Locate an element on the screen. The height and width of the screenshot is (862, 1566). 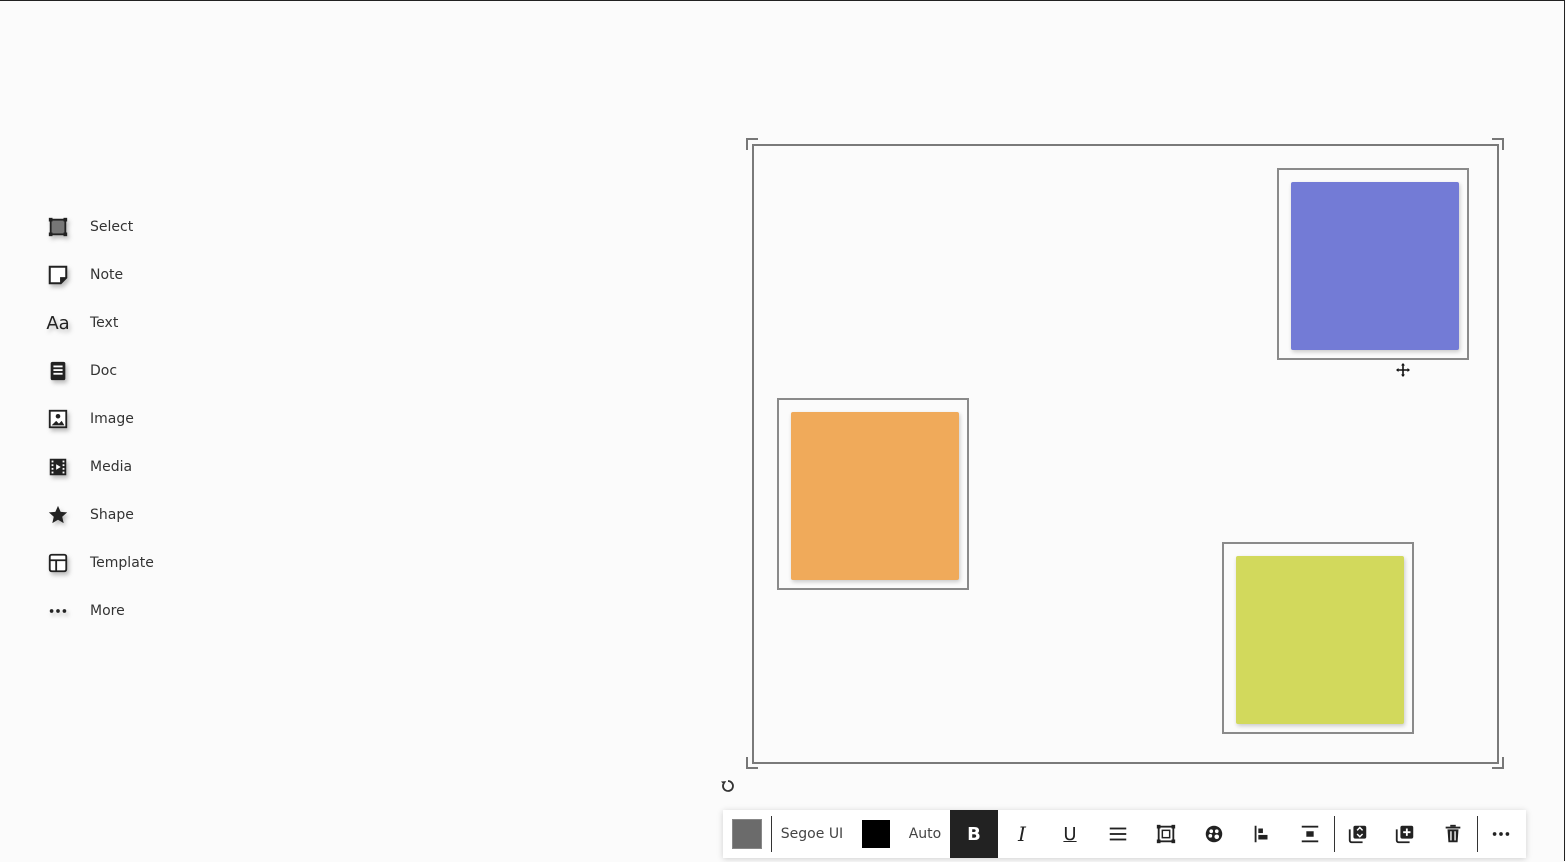
frame-icon is located at coordinates (1166, 834).